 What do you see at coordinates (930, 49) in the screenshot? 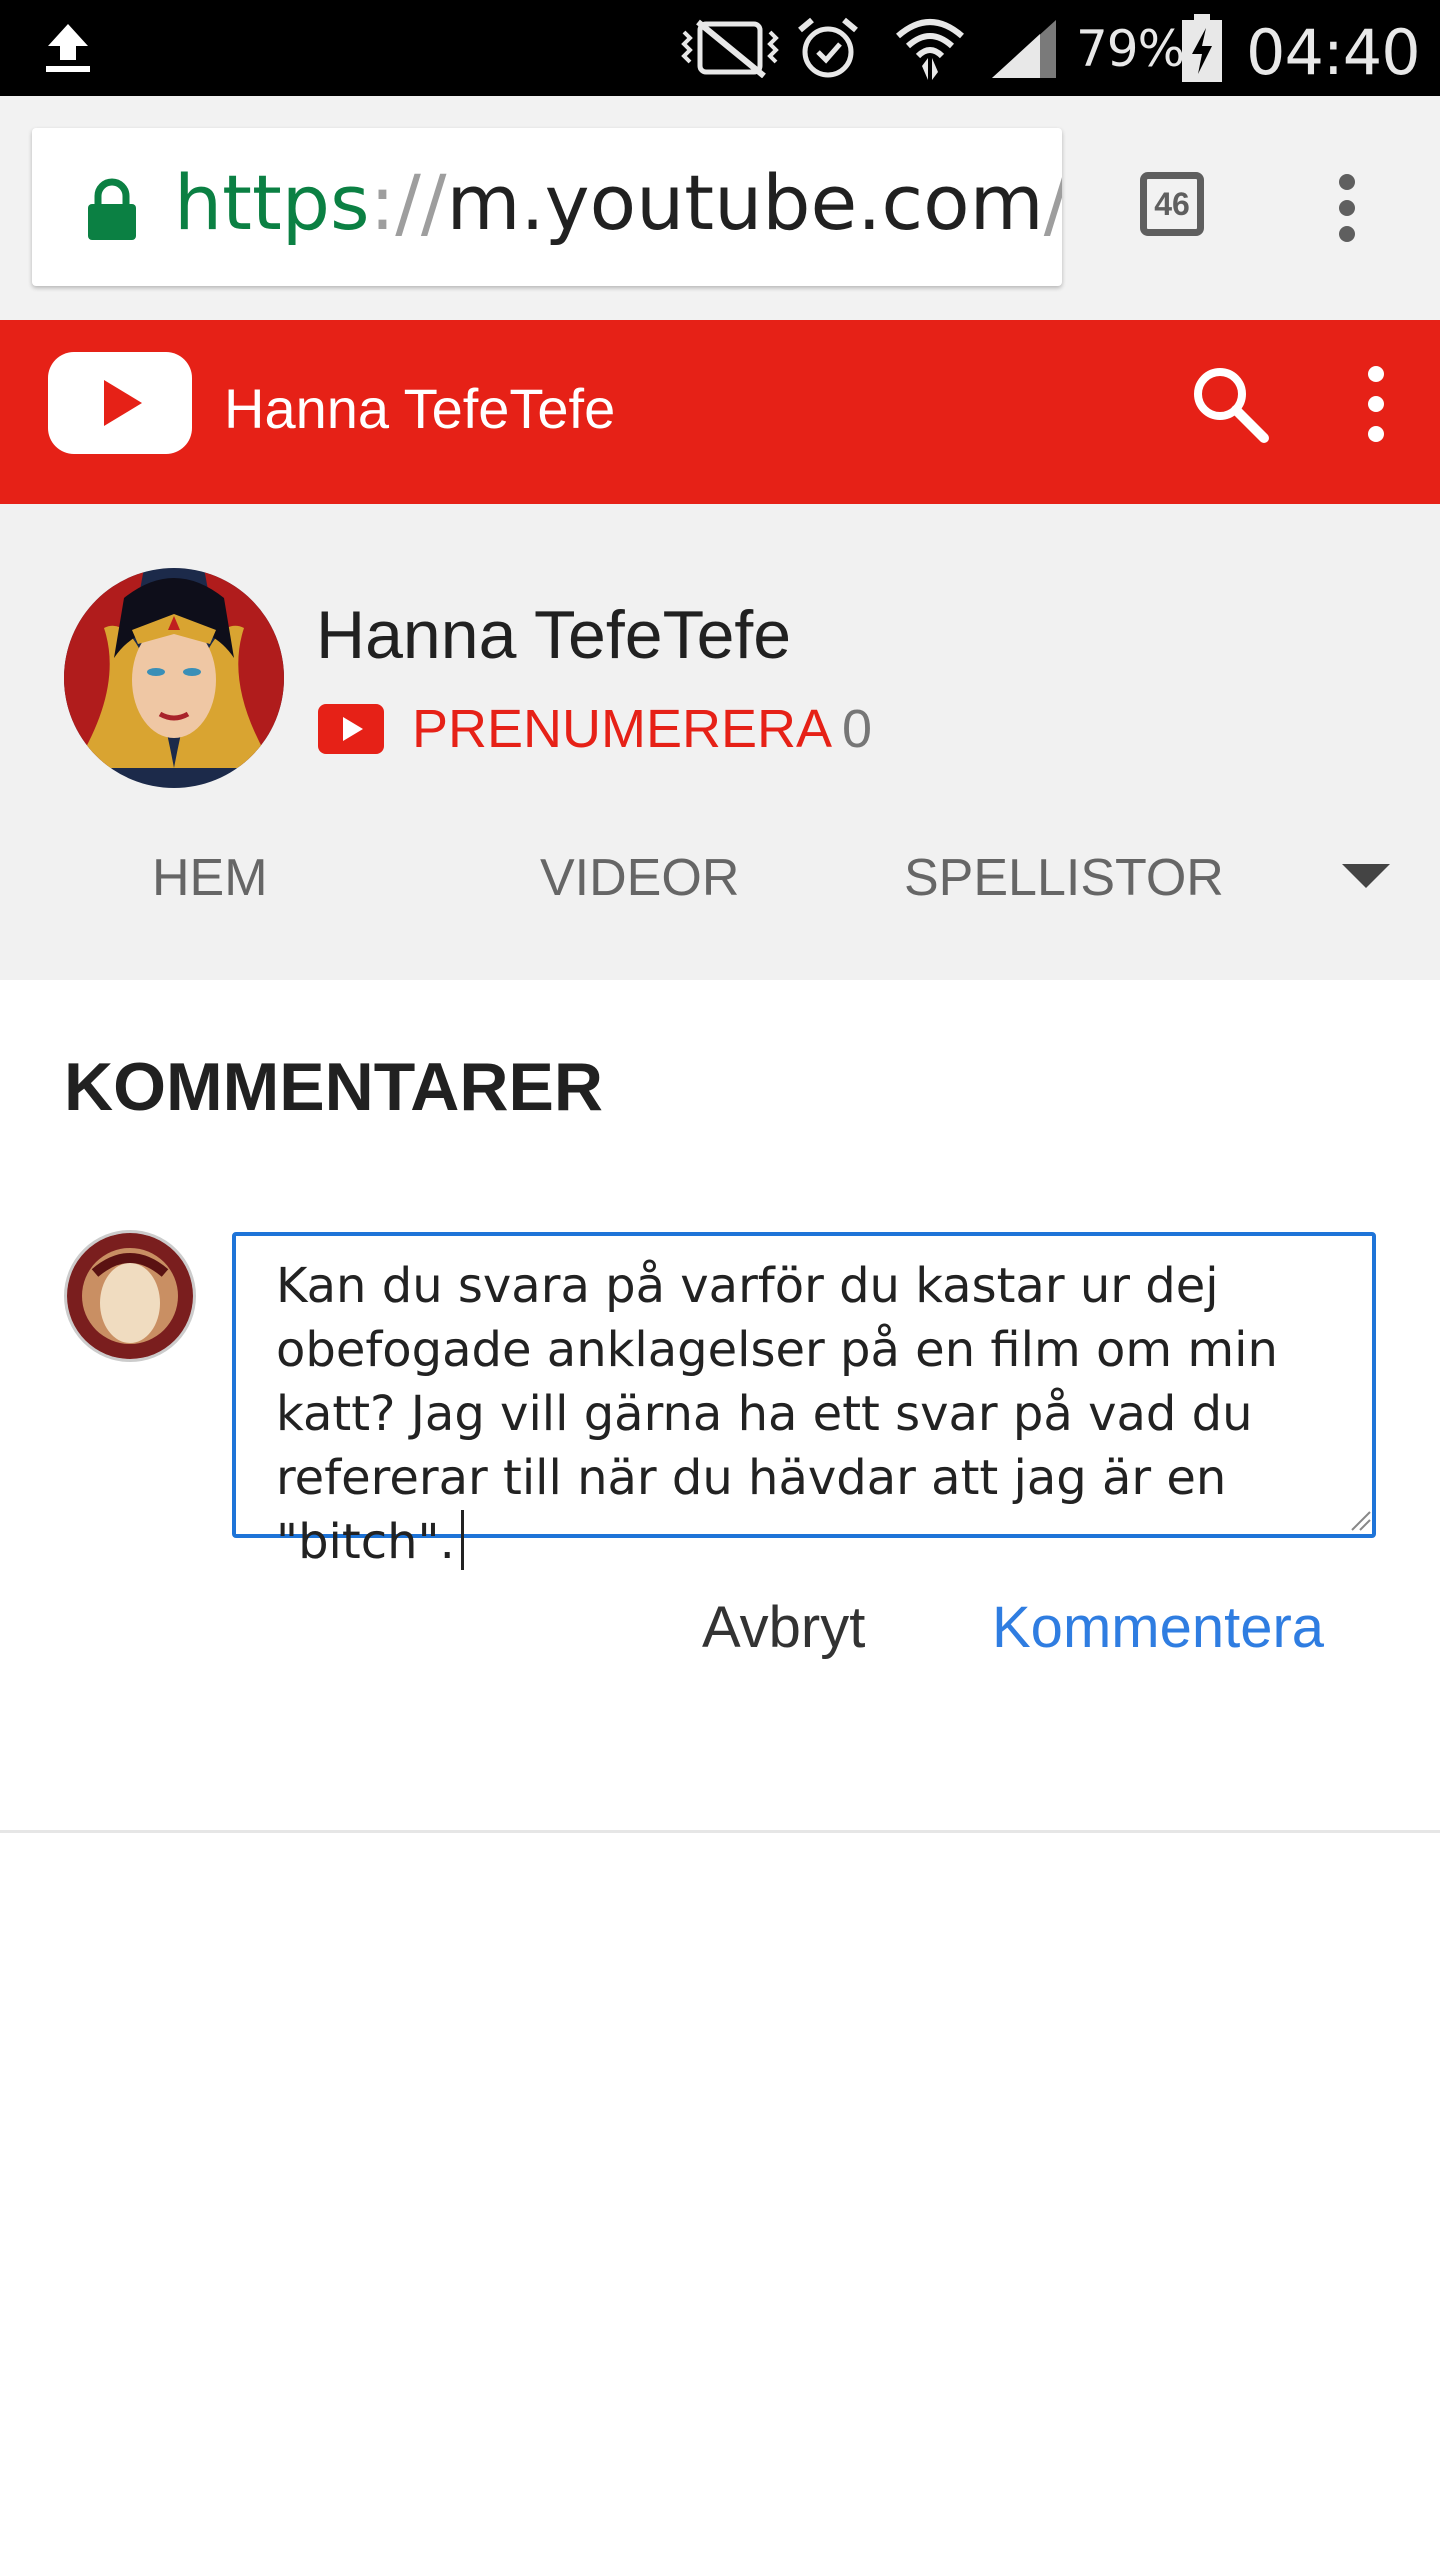
I see `wifi-icon` at bounding box center [930, 49].